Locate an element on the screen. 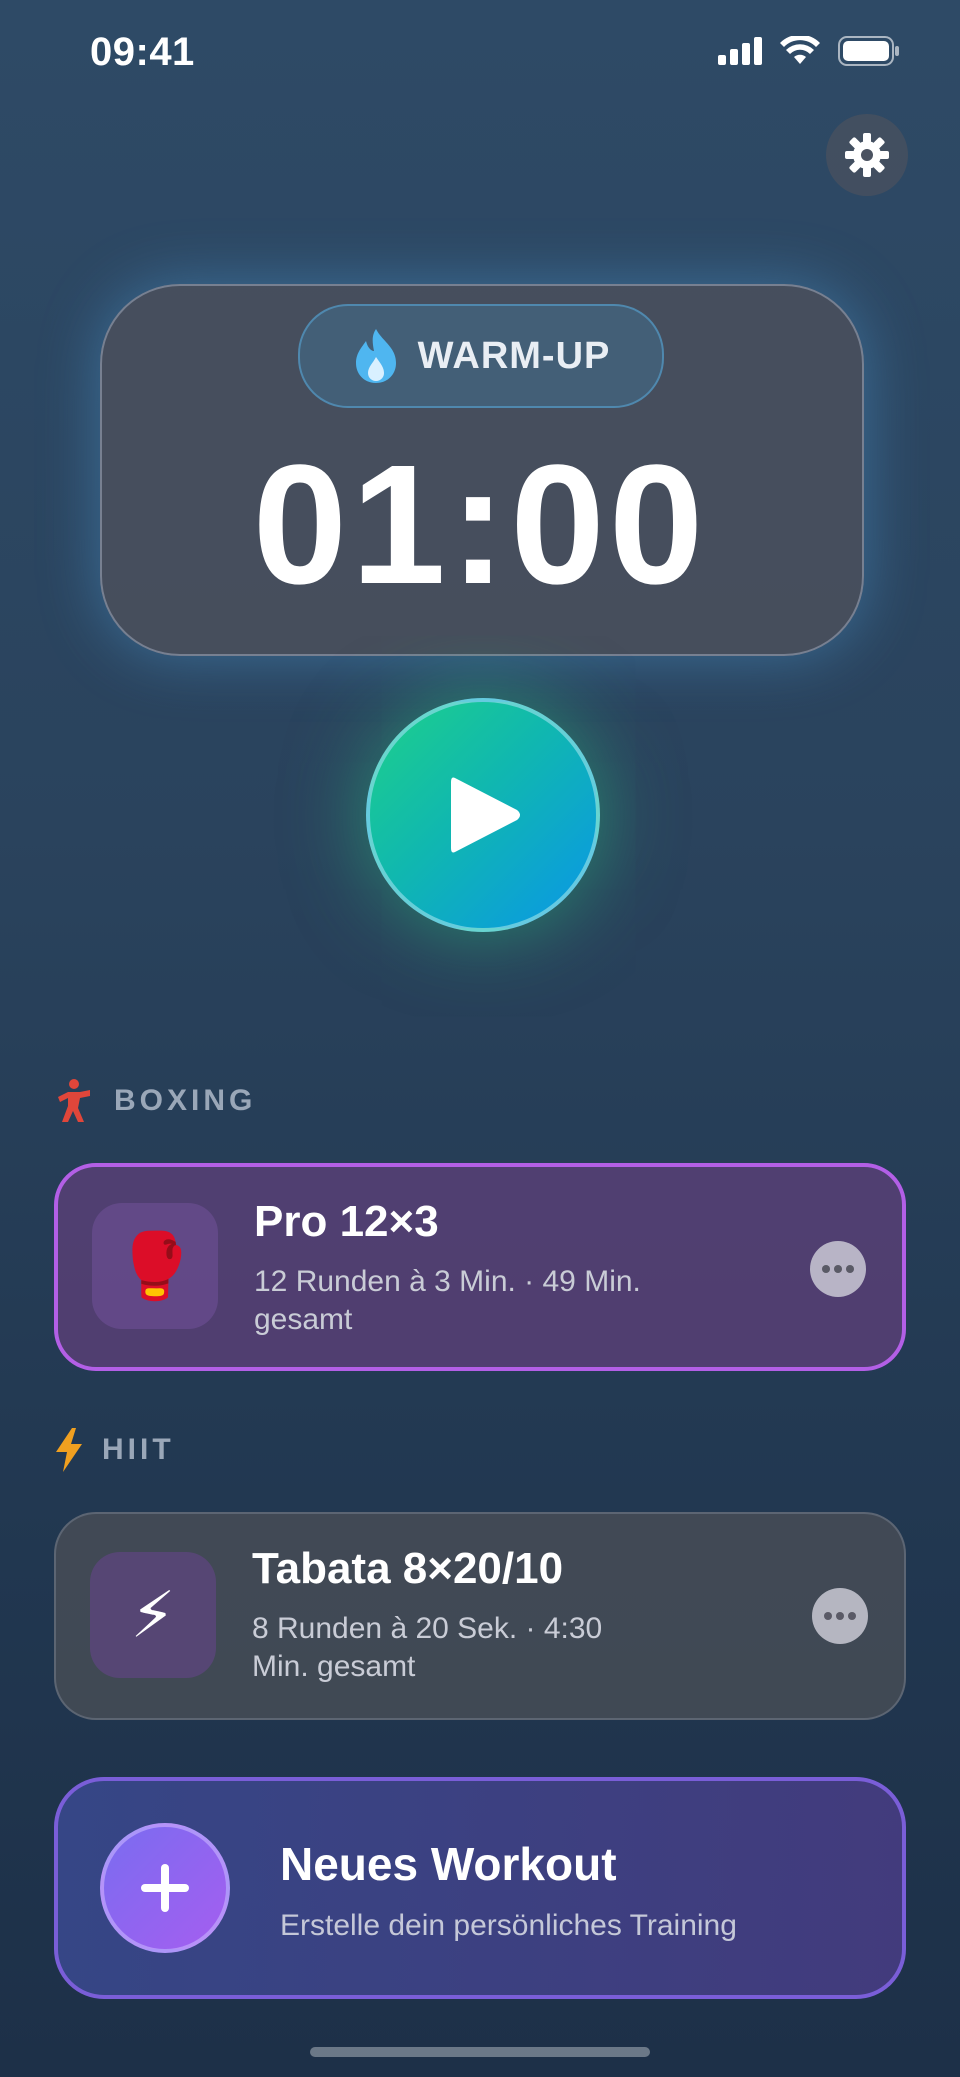 The image size is (960, 2077). plus-button is located at coordinates (165, 1888).